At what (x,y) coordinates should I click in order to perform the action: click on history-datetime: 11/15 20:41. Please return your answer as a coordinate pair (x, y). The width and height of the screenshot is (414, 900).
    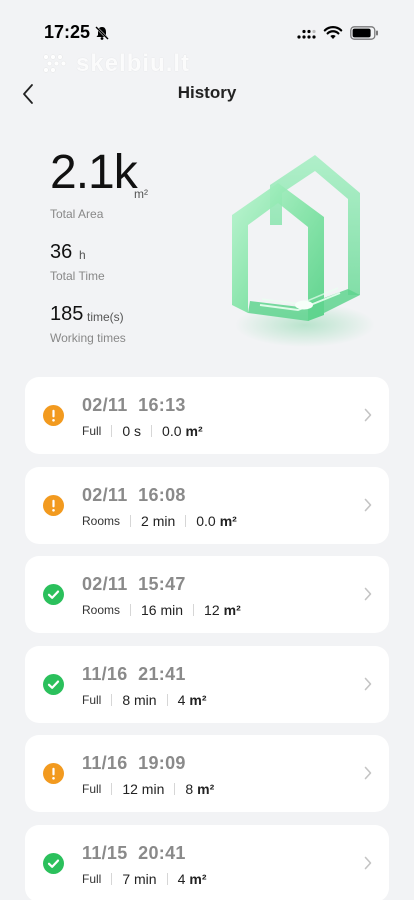
    Looking at the image, I should click on (134, 853).